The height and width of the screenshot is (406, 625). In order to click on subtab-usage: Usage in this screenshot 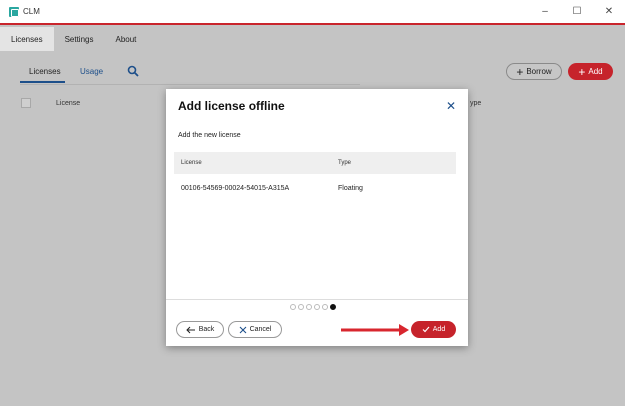, I will do `click(91, 71)`.